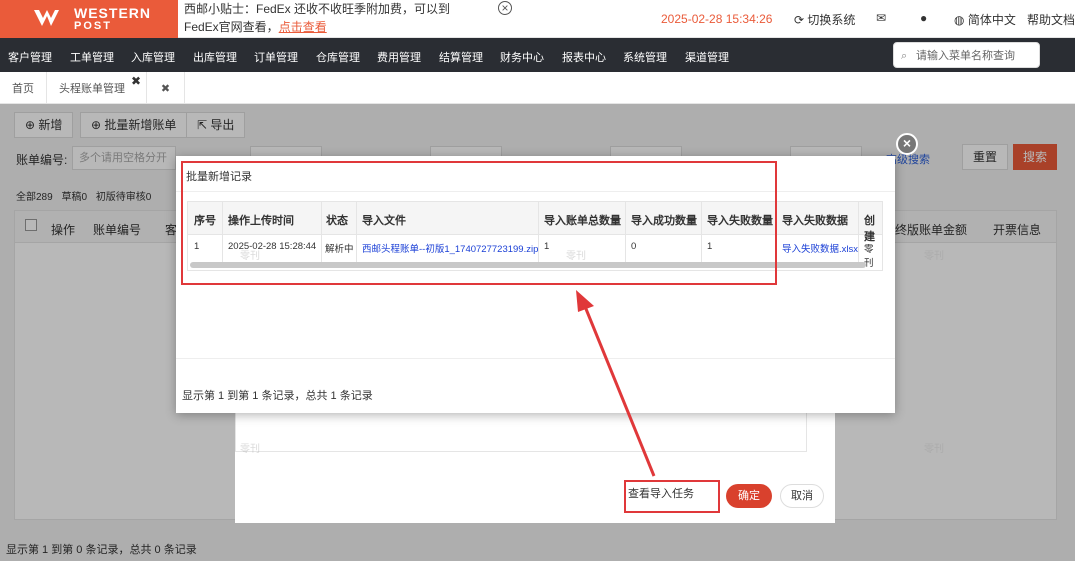 The image size is (1075, 561). I want to click on nav-item-channel: 渠道管理, so click(707, 57).